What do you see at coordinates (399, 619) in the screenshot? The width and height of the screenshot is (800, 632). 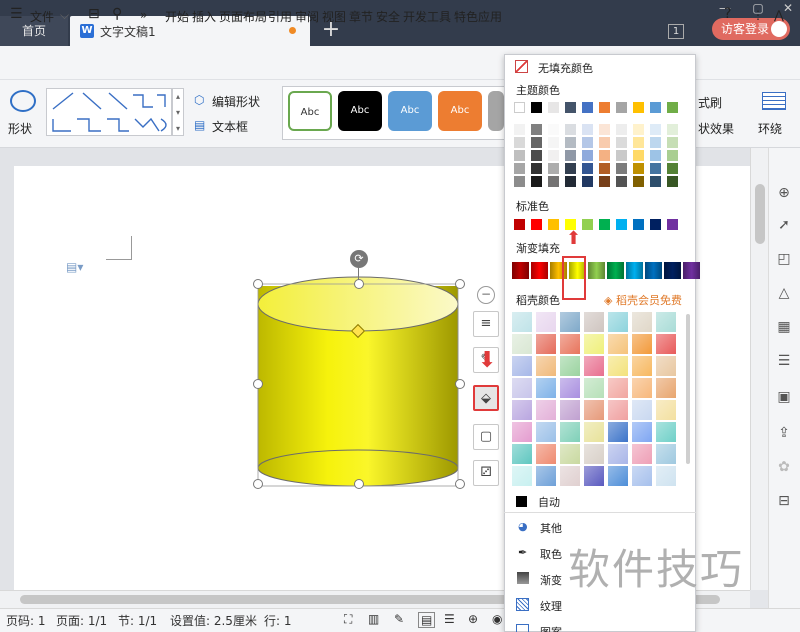 I see `pen-icon: ✎` at bounding box center [399, 619].